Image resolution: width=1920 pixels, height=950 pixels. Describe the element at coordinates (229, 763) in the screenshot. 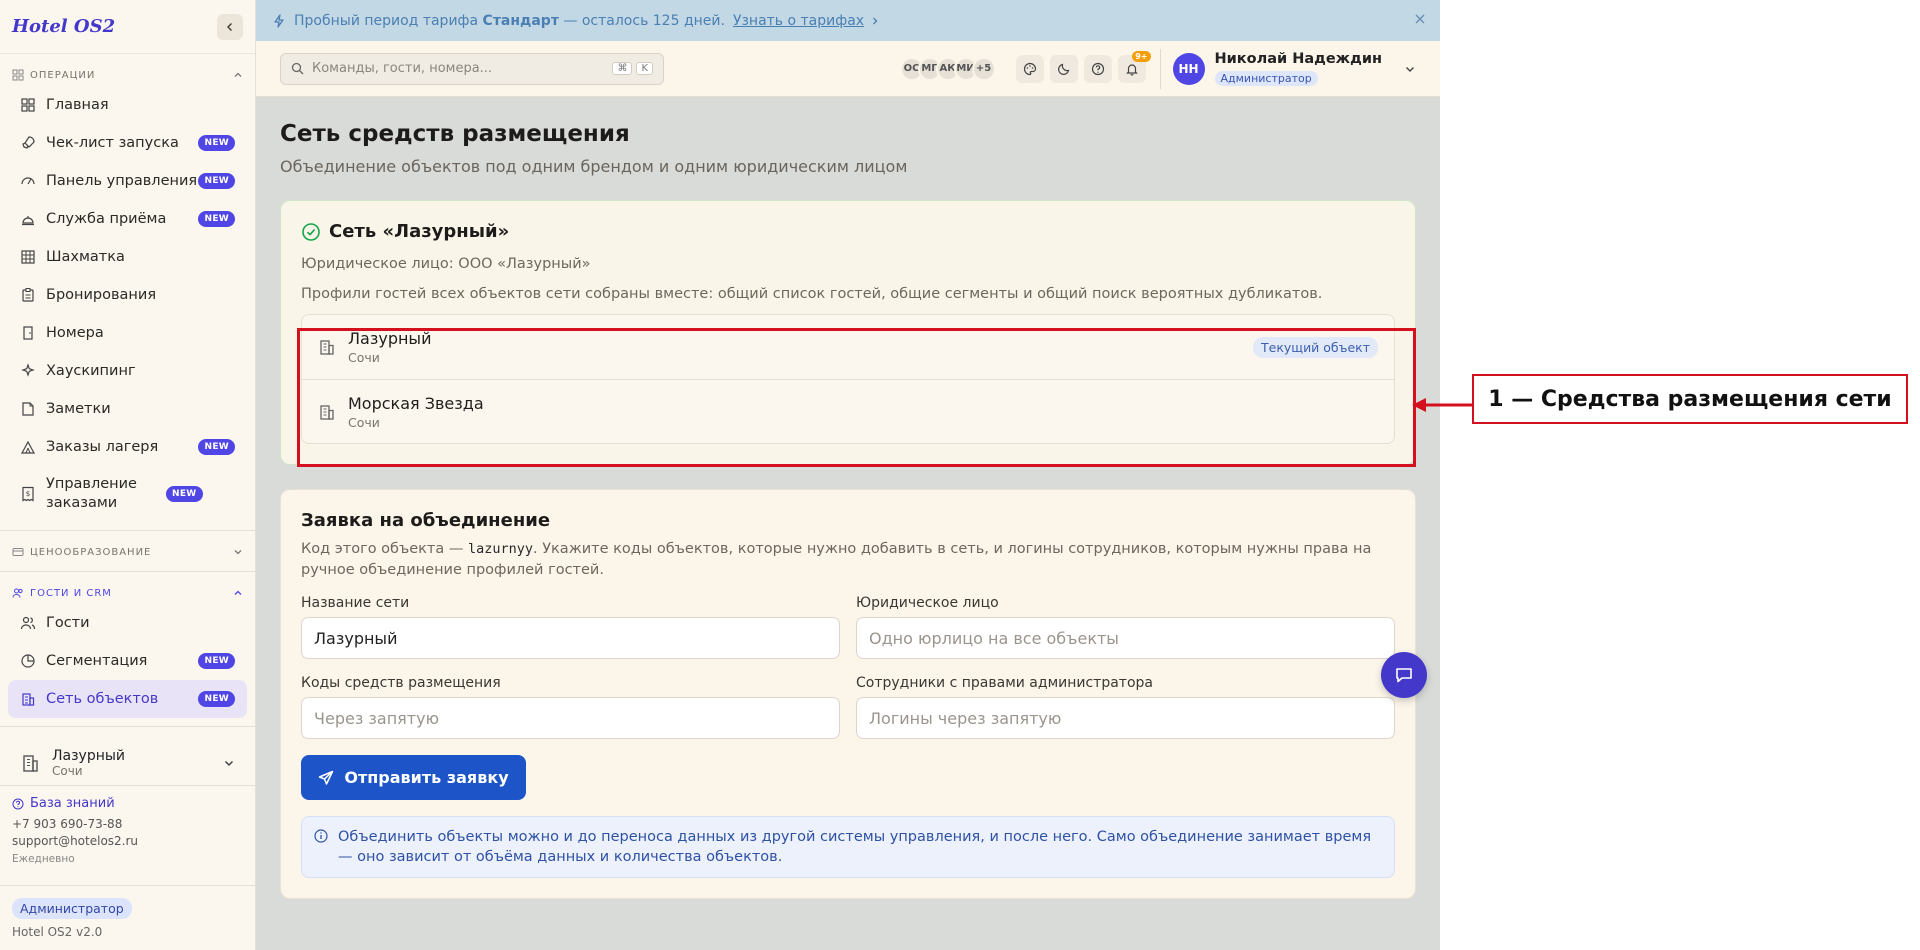

I see `chevron-down-icon` at that location.